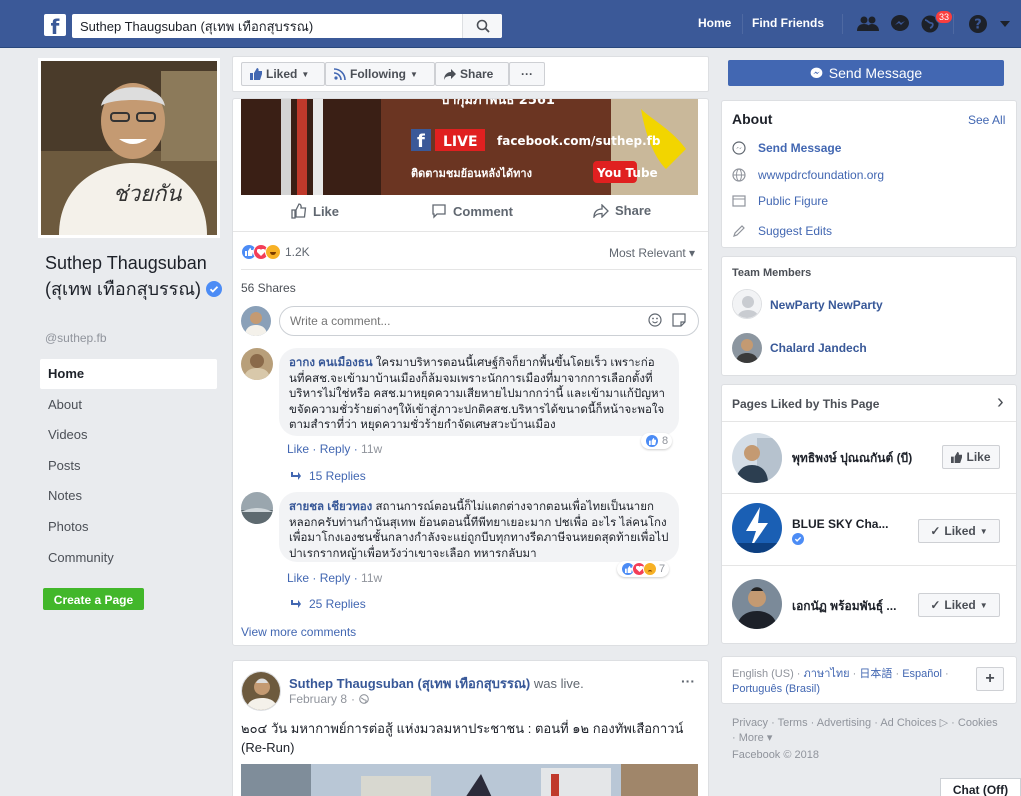 The height and width of the screenshot is (796, 1021). Describe the element at coordinates (273, 252) in the screenshot. I see `haha-reaction-icon` at that location.